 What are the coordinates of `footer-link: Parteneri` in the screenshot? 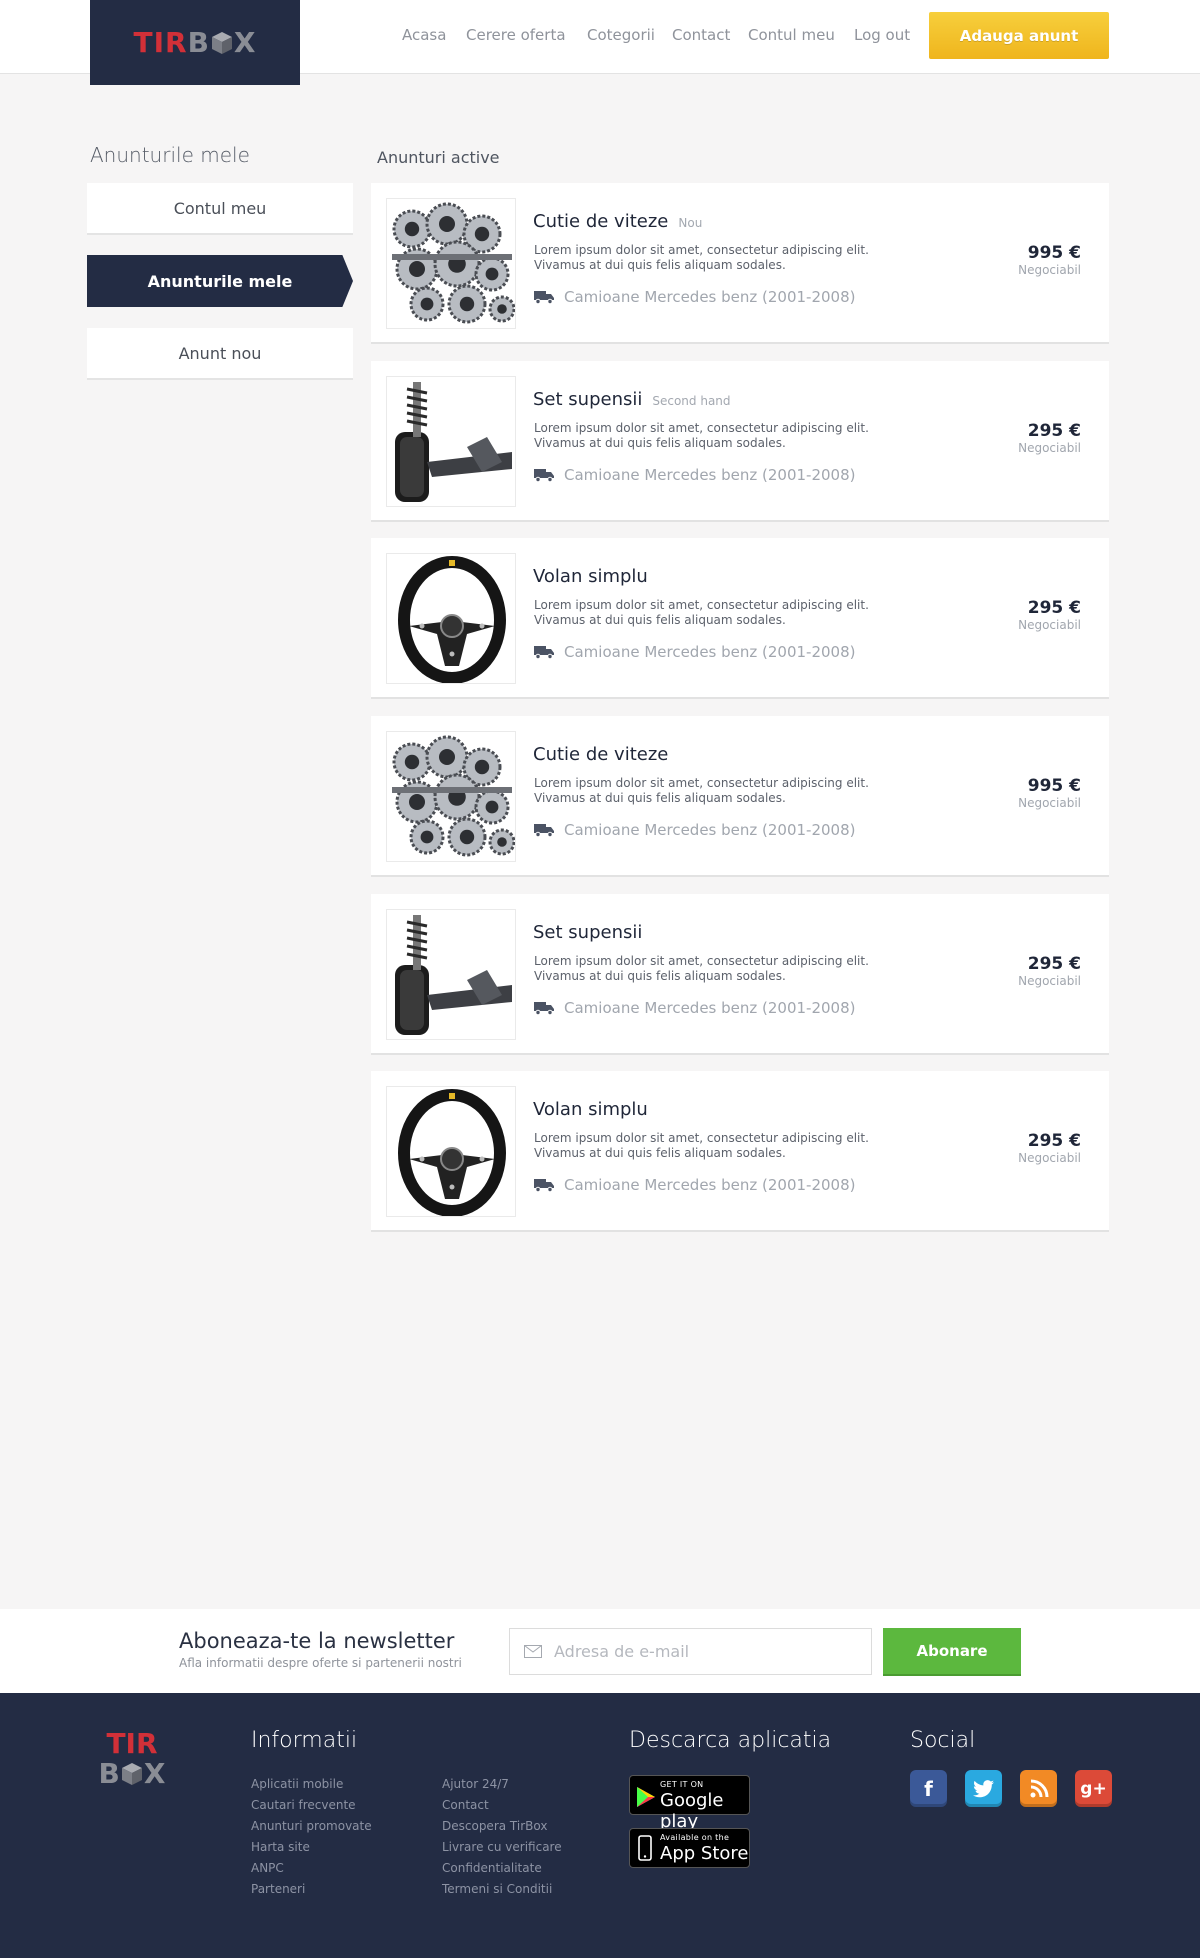 It's located at (278, 1889).